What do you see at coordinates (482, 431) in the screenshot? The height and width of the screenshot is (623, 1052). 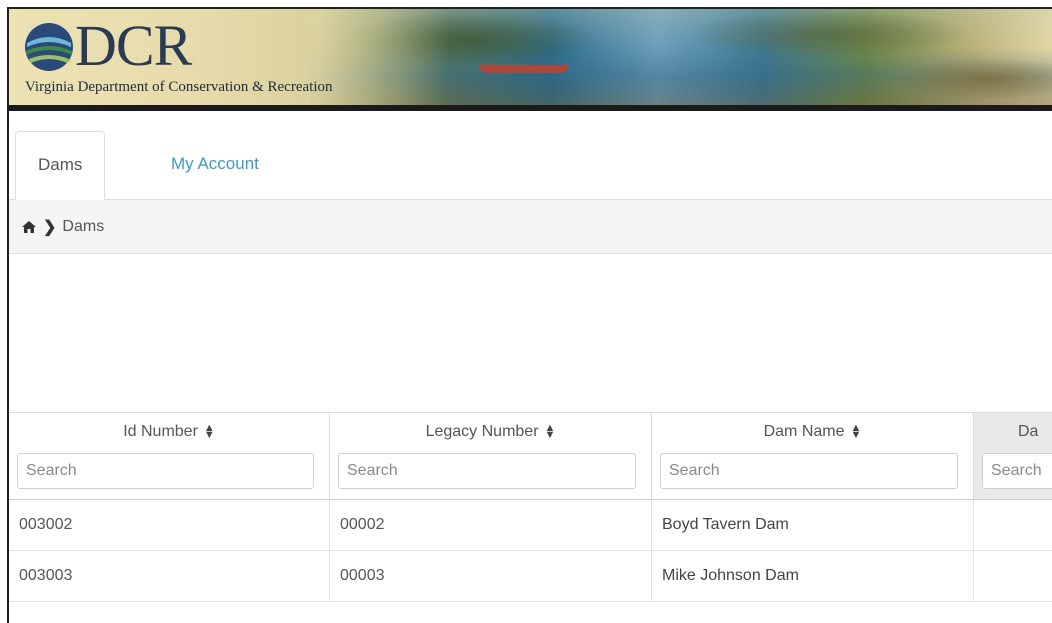 I see `column-header-label: Legacy Number` at bounding box center [482, 431].